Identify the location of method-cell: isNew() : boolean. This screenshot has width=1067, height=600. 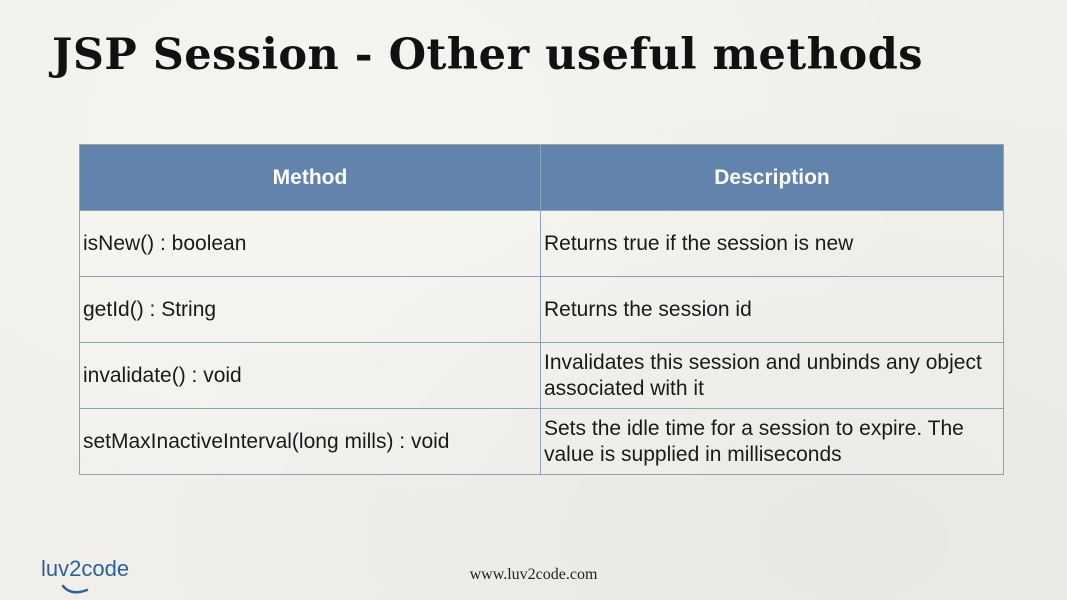
(310, 243).